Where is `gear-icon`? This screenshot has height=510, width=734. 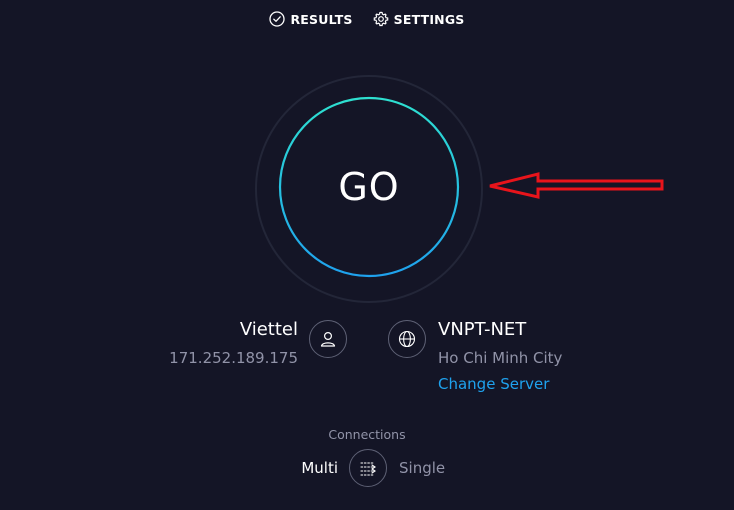
gear-icon is located at coordinates (381, 19).